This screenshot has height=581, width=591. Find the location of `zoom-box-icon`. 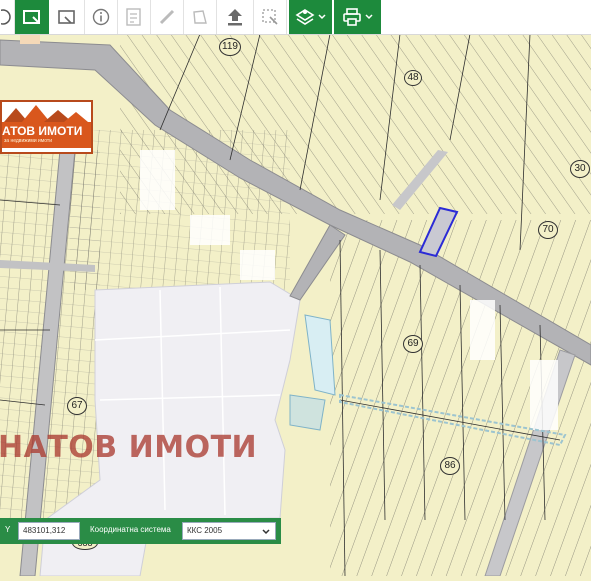

zoom-box-icon is located at coordinates (31, 17).